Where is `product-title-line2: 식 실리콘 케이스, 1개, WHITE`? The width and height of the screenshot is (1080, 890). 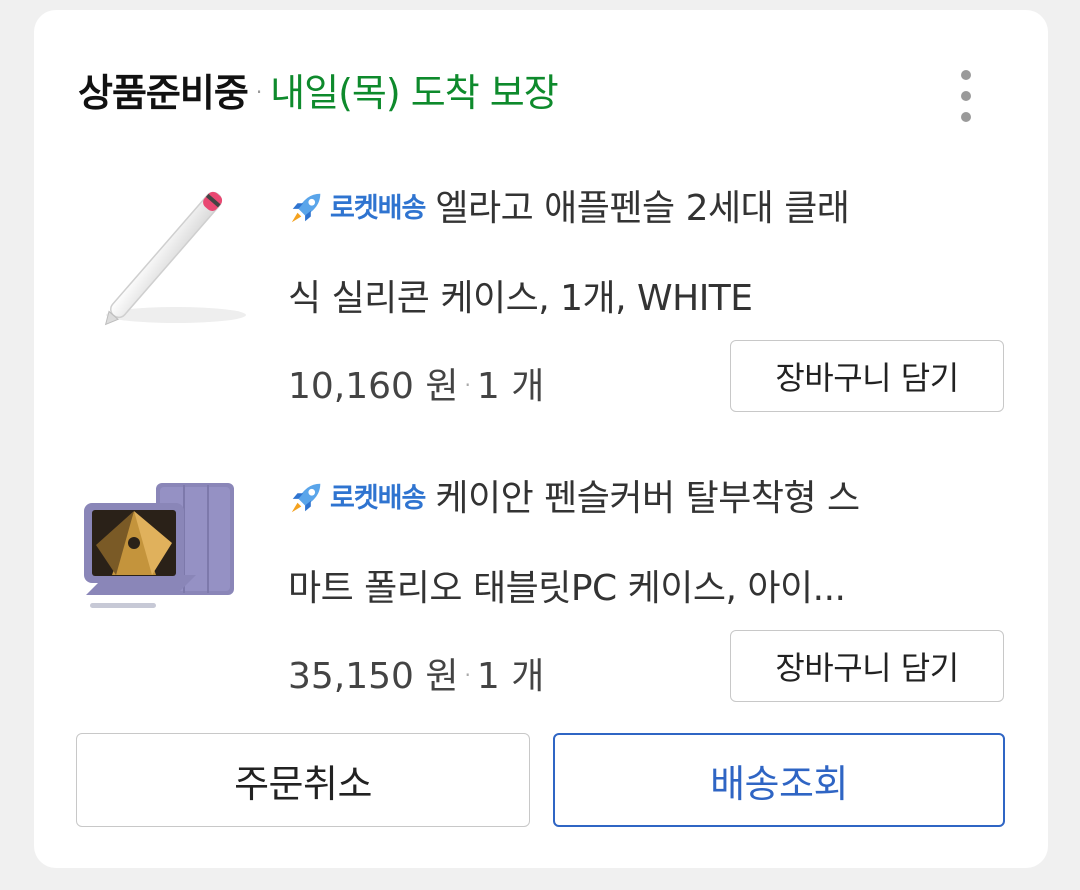
product-title-line2: 식 실리콘 케이스, 1개, WHITE is located at coordinates (520, 298).